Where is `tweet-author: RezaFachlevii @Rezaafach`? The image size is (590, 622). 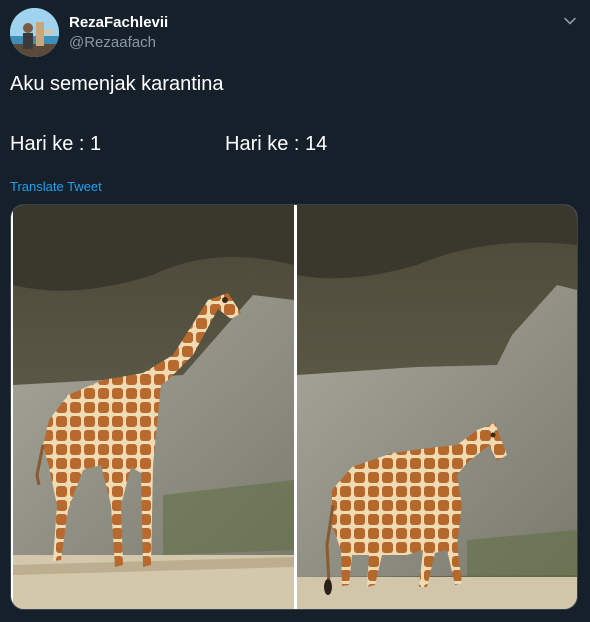 tweet-author: RezaFachlevii @Rezaafach is located at coordinates (118, 33).